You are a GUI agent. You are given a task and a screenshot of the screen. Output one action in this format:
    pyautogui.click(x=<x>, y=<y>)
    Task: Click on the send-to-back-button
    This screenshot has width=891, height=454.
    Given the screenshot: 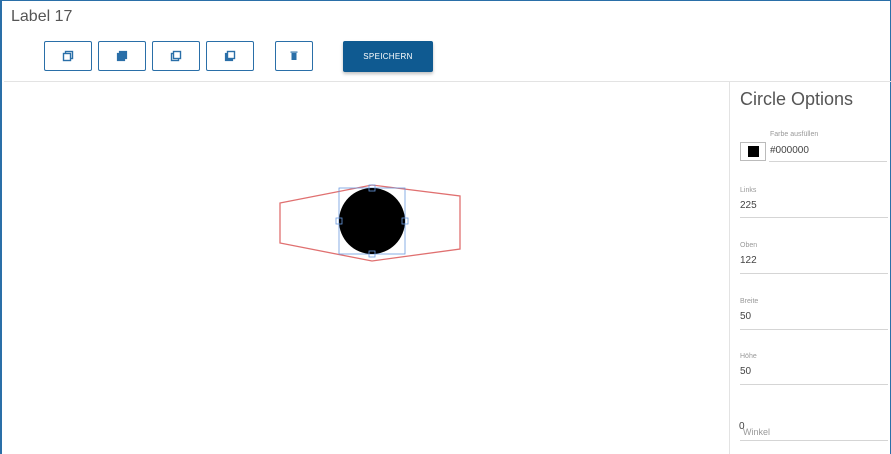 What is the action you would take?
    pyautogui.click(x=230, y=56)
    